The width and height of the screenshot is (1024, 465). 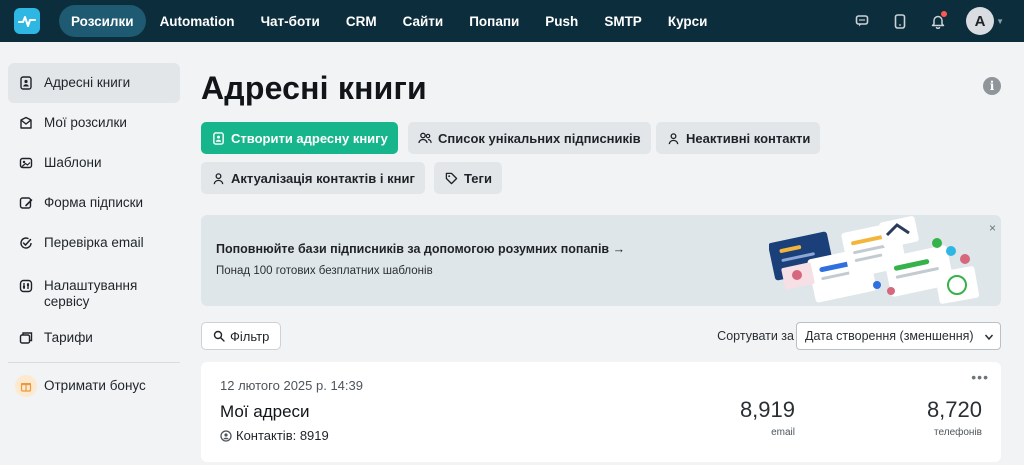 What do you see at coordinates (87, 82) in the screenshot?
I see `sidebar-item-label: Адресні книги` at bounding box center [87, 82].